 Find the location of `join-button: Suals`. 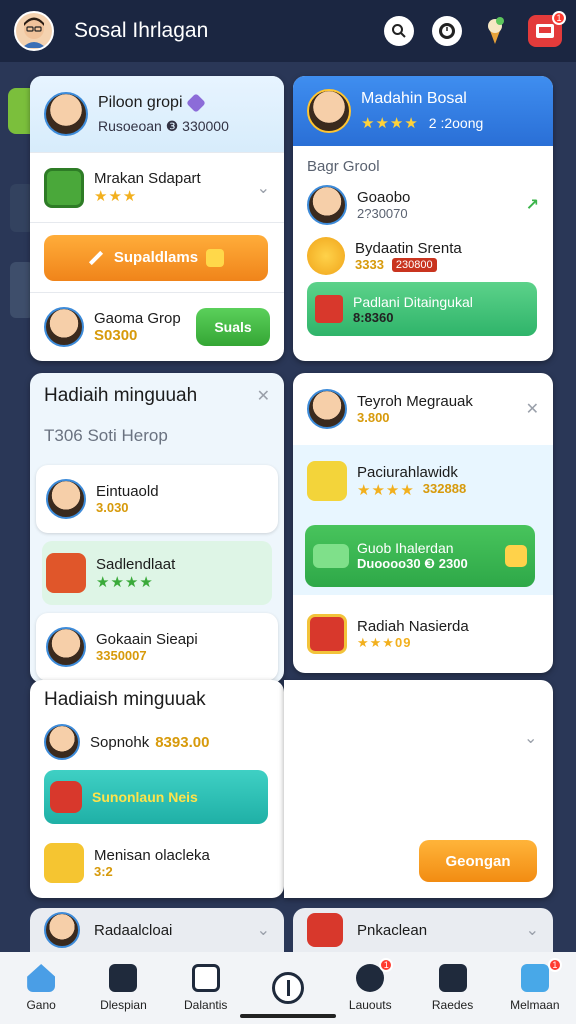

join-button: Suals is located at coordinates (233, 326).